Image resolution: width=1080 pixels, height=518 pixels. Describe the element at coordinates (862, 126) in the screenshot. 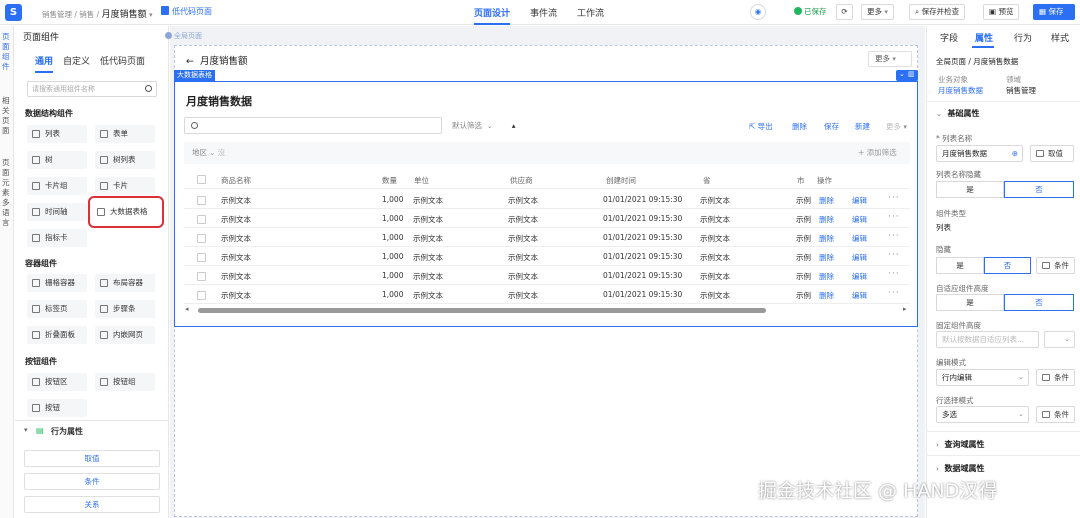

I see `new-button: 新建` at that location.